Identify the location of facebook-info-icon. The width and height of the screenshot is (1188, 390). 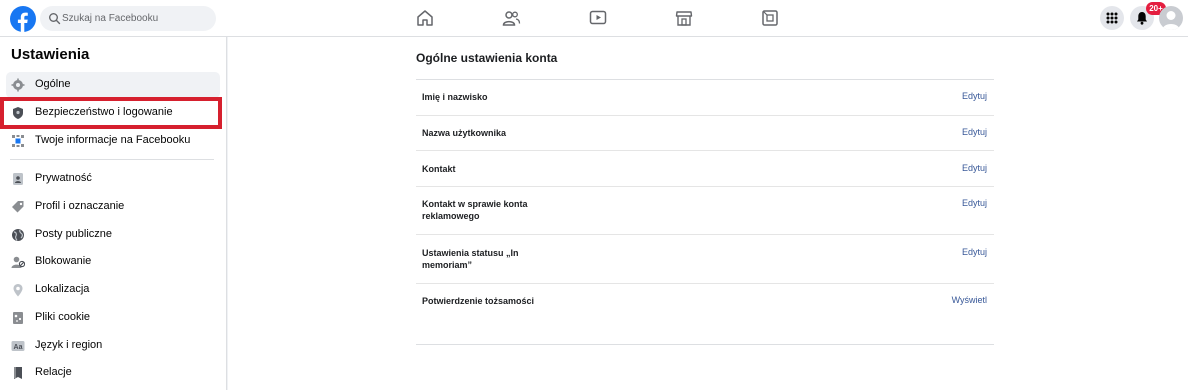
(18, 141).